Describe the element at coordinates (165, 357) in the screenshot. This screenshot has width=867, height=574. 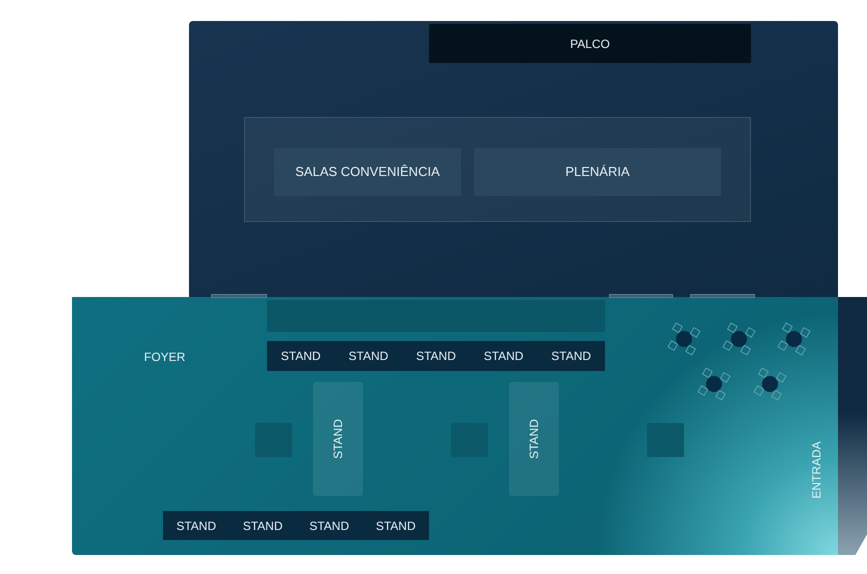
I see `foyer-label: FOYER` at that location.